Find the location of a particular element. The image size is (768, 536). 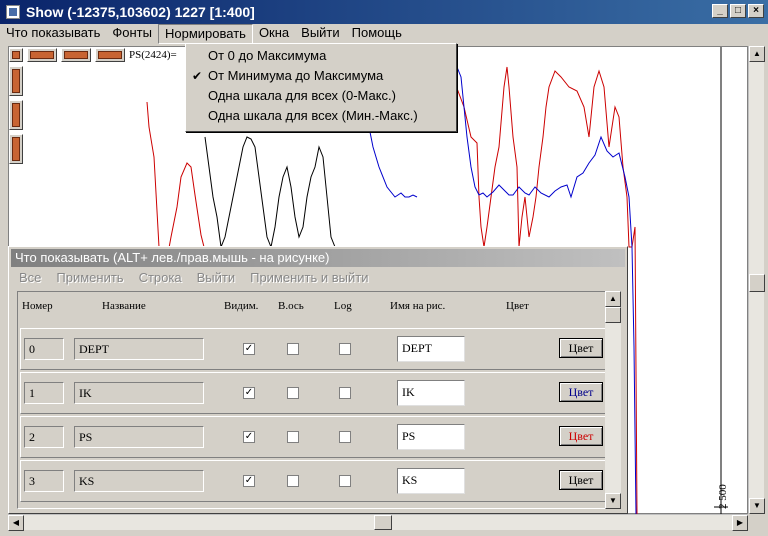

scroll-right-icon: ▶ is located at coordinates (740, 523).